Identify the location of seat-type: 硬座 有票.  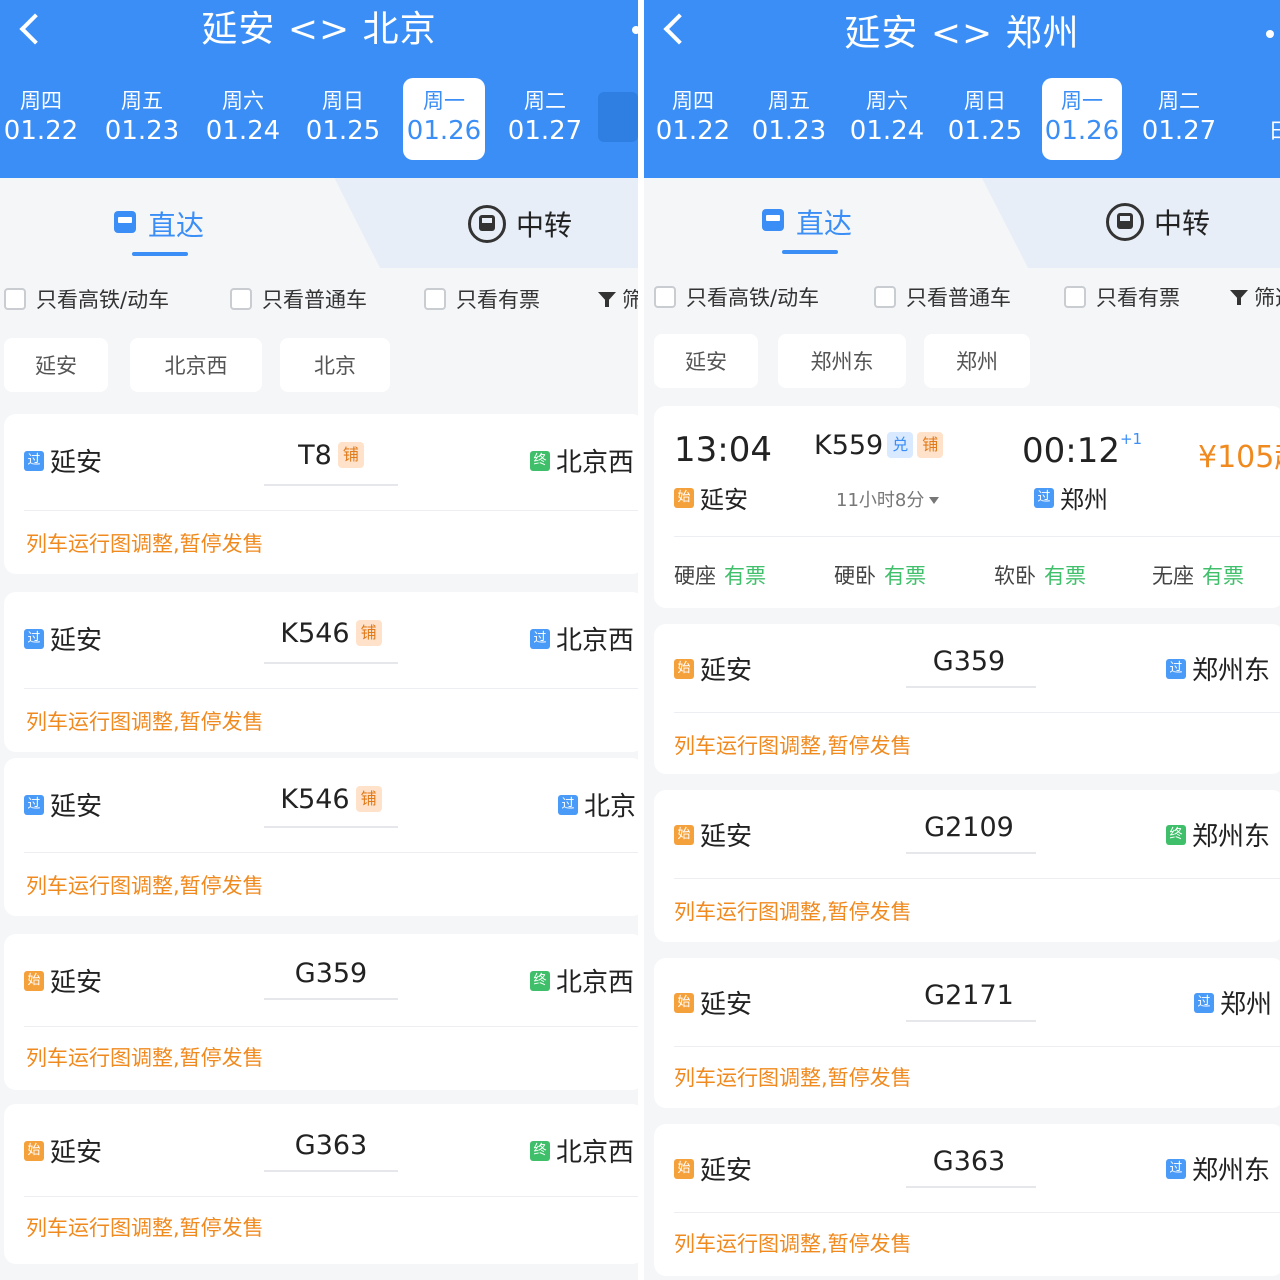
(720, 575).